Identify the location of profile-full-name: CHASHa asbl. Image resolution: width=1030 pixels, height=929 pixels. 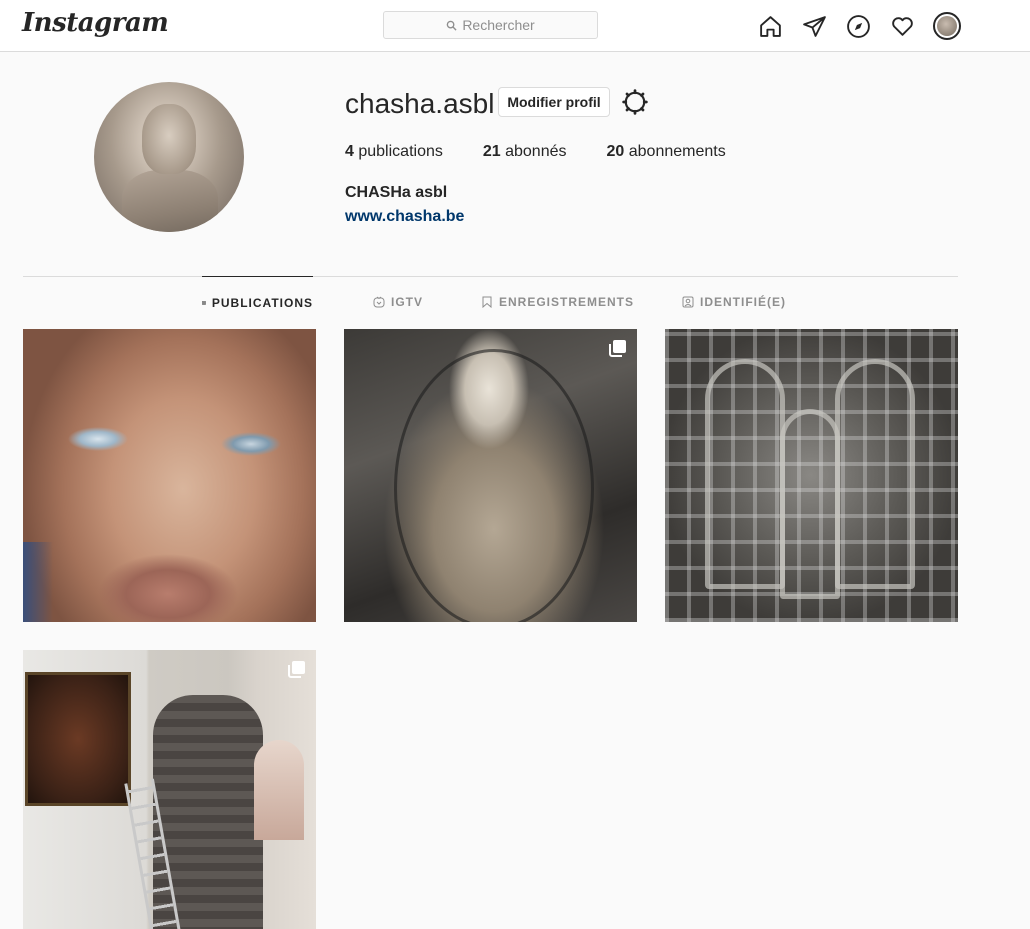
(396, 192).